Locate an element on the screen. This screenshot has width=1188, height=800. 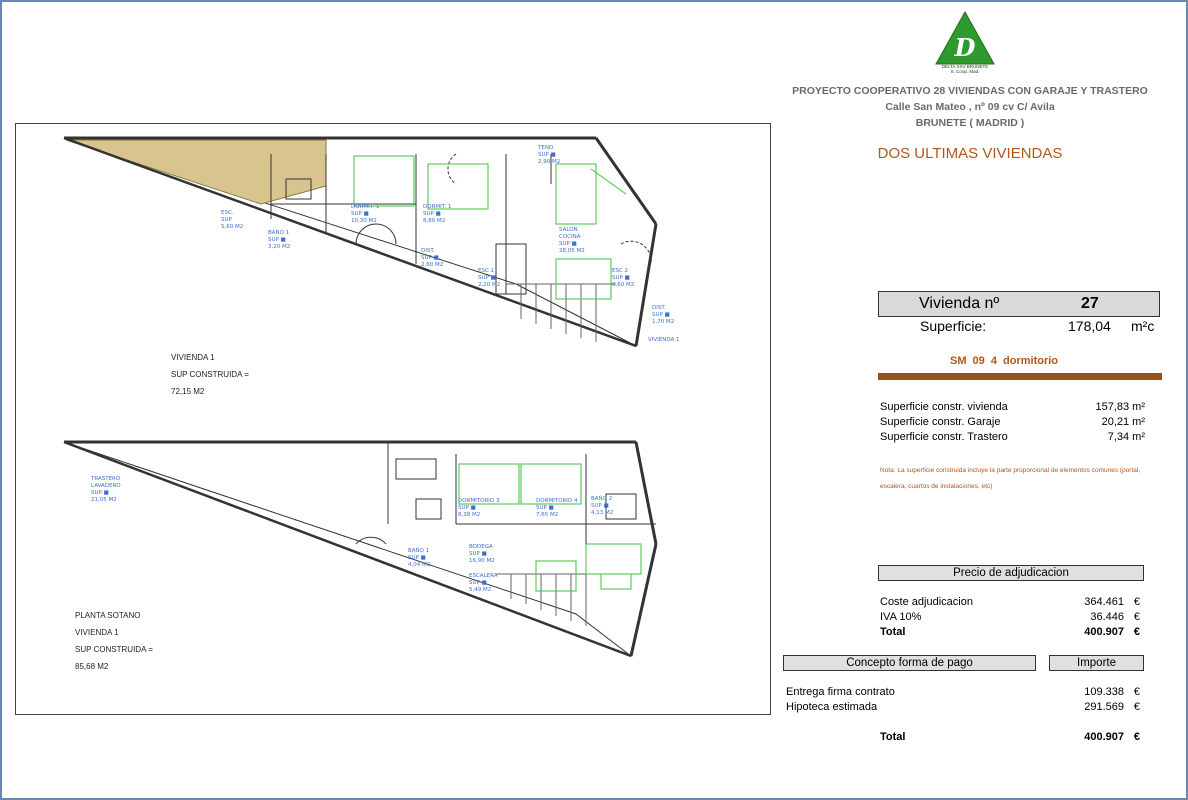
price-total-label: Total is located at coordinates (893, 632).